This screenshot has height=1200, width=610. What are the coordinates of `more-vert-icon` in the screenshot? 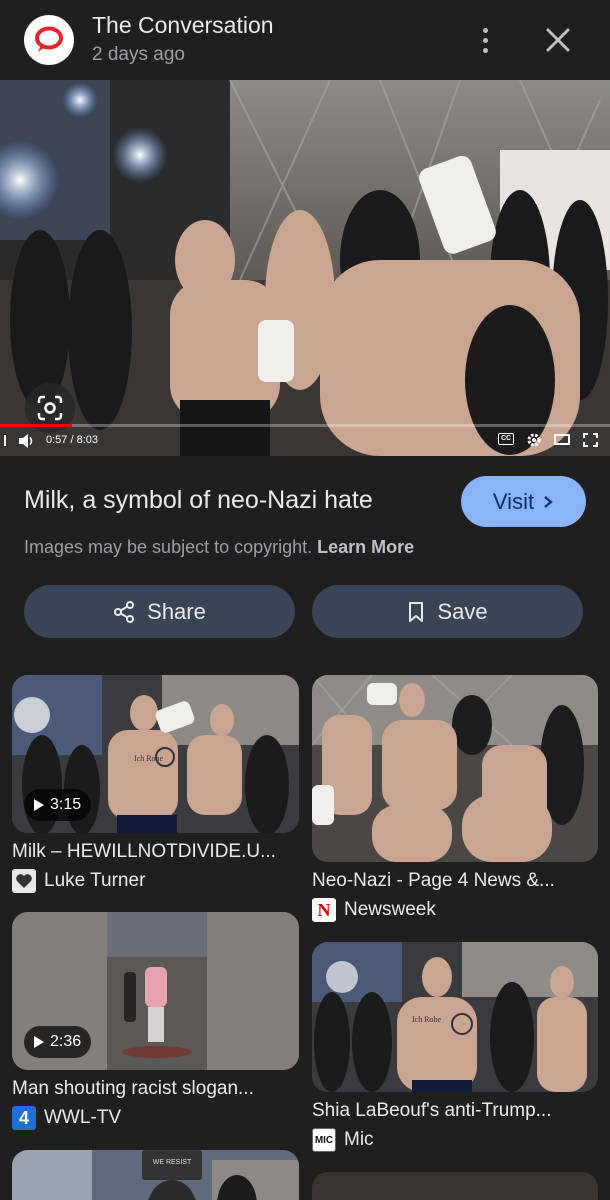 It's located at (485, 30).